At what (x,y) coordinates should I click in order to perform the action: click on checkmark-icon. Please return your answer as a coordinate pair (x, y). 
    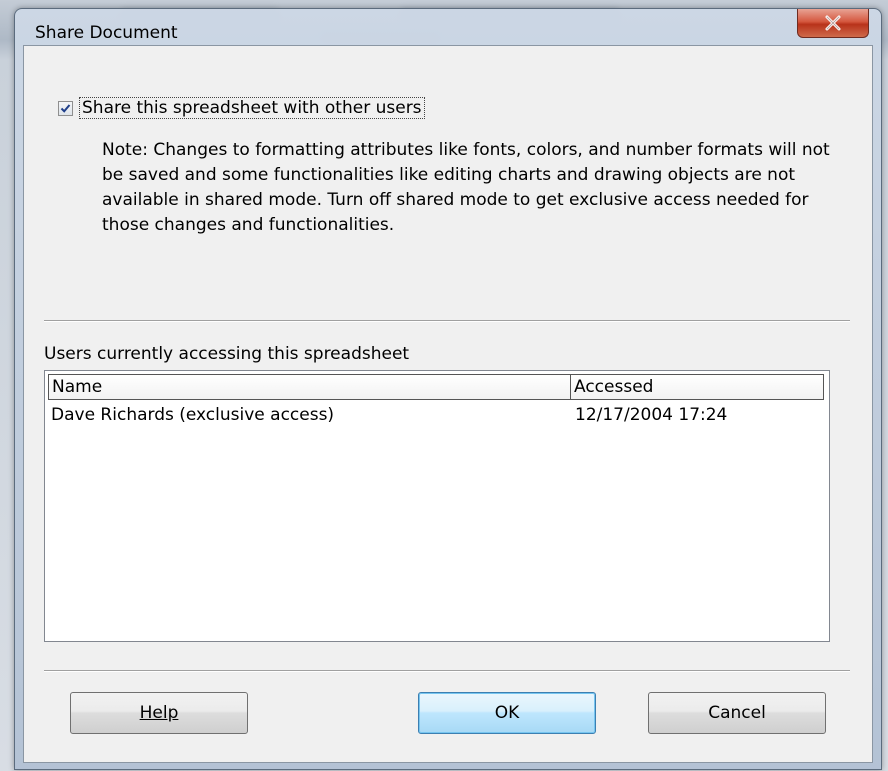
    Looking at the image, I should click on (65, 108).